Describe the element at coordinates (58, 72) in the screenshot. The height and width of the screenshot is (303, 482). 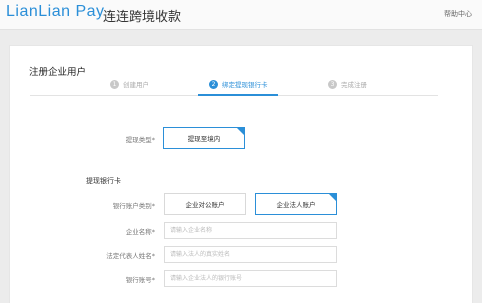
I see `page-title: 注册企业用户` at that location.